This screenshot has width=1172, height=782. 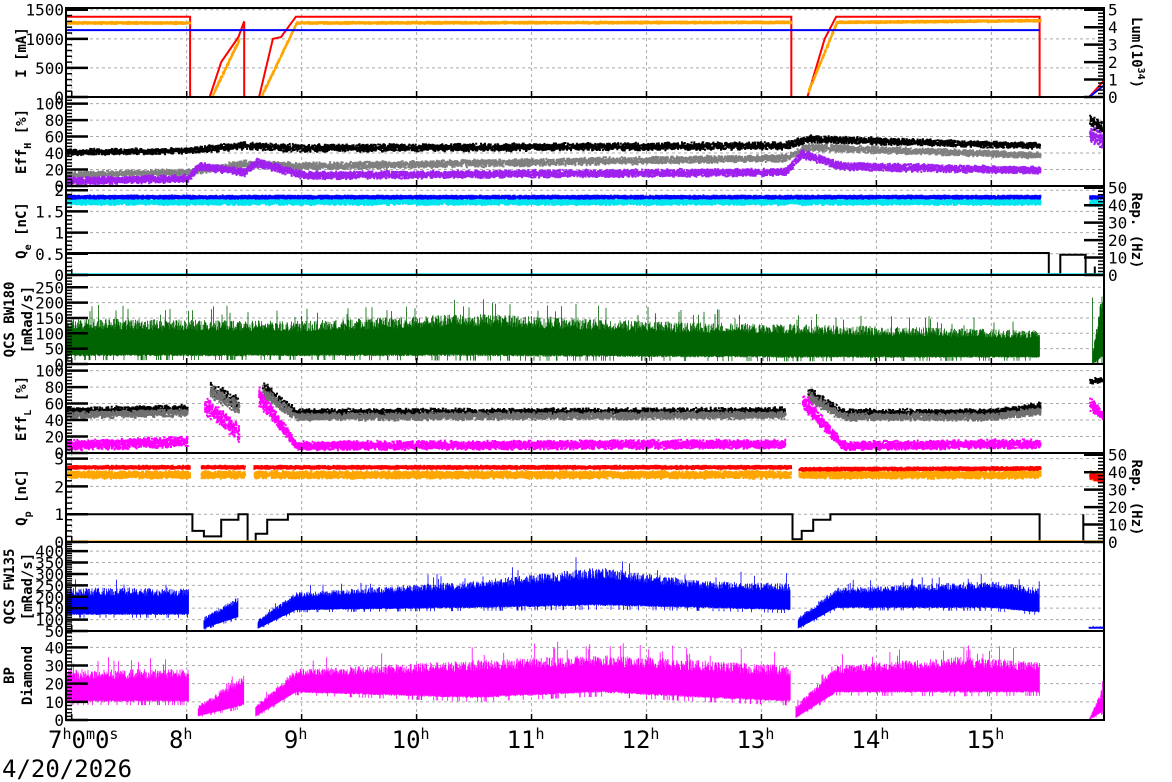 I want to click on panel-current: 050010001500I [mA]012345Lum(1034), so click(x=580, y=54).